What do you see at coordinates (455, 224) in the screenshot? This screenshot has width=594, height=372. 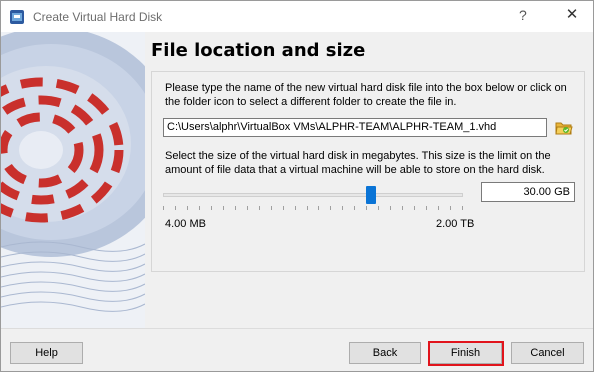 I see `slider-max-label: 2.00 TB` at bounding box center [455, 224].